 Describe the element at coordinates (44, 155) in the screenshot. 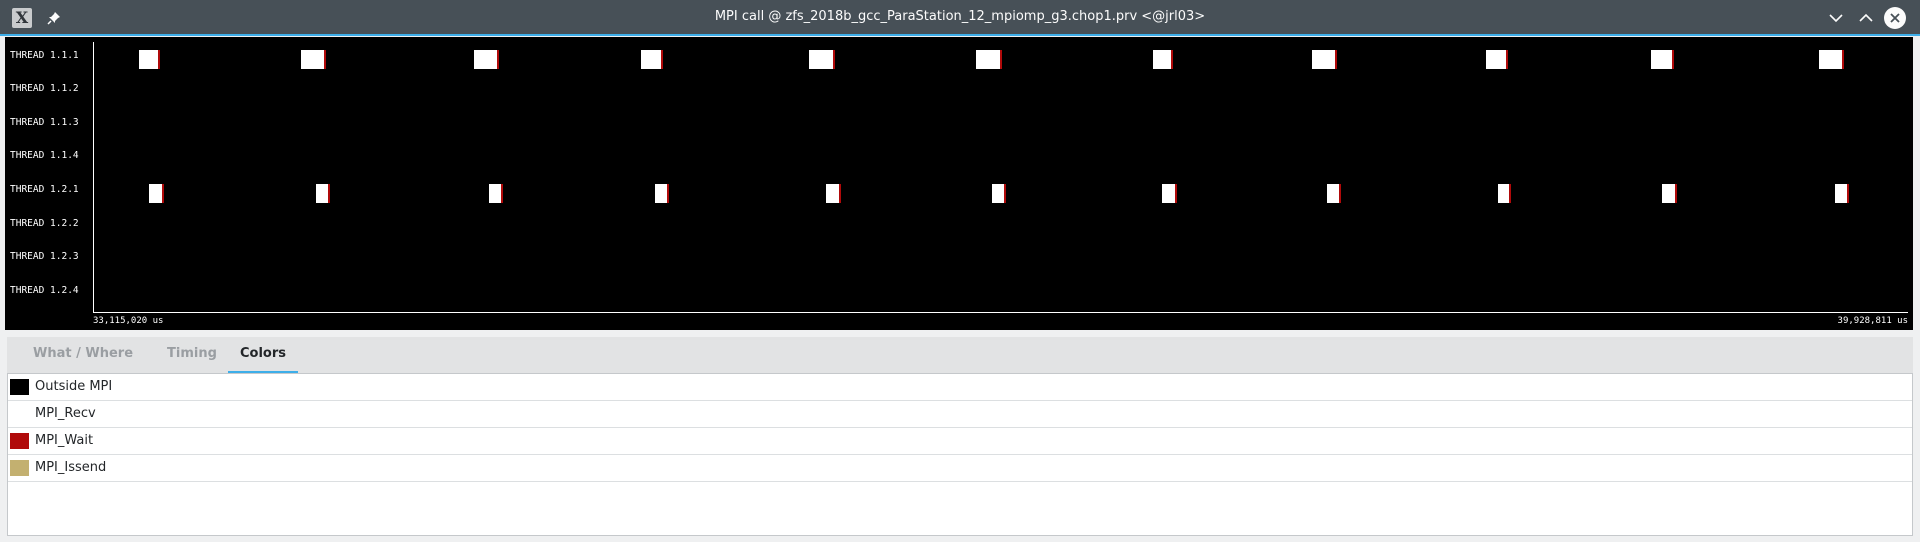

I see `thread-label: THREAD 1.1.4` at that location.